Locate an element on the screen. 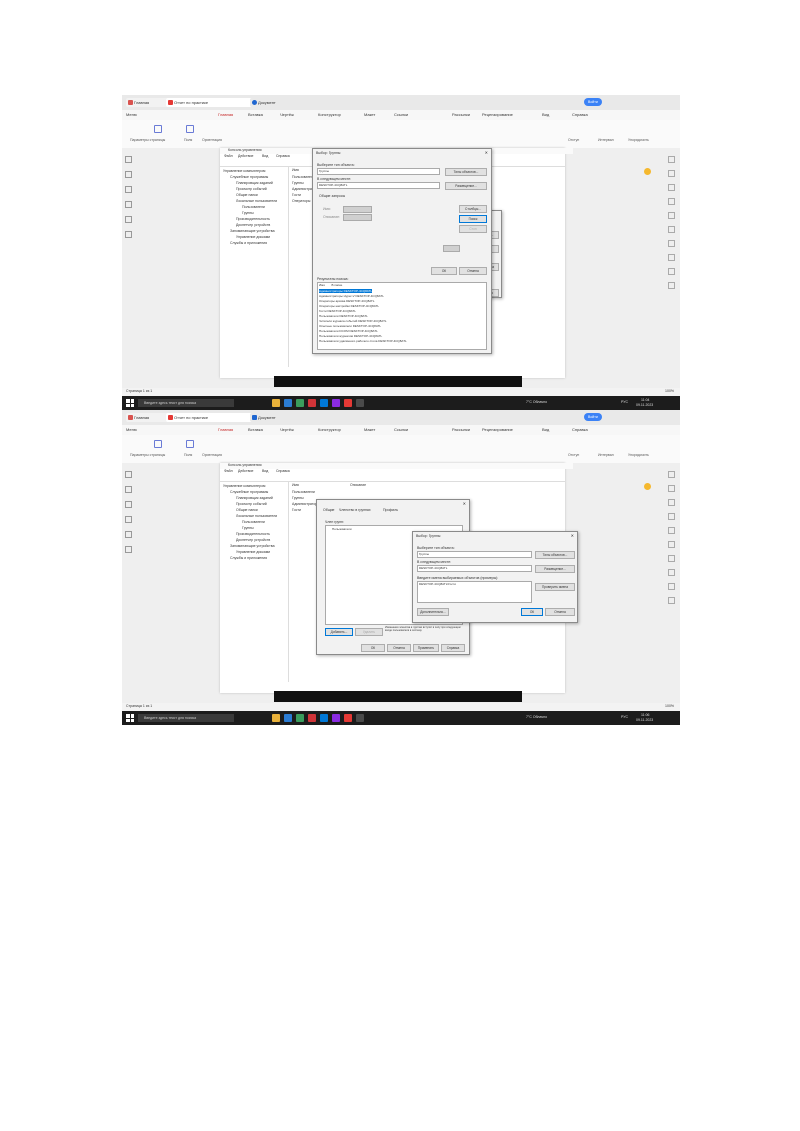 The width and height of the screenshot is (800, 1131). mmc-menu-item: Действие is located at coordinates (245, 156).